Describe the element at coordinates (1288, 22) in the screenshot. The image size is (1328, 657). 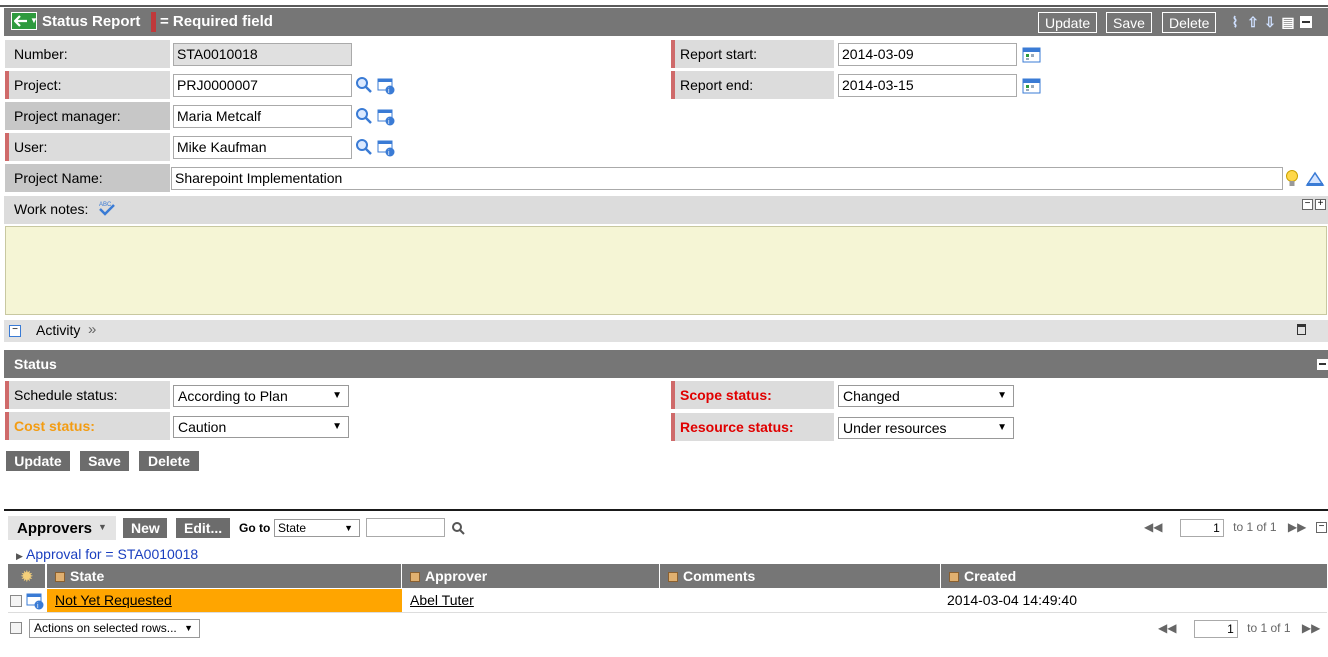
I see `personalize-form-icon: ▤` at that location.